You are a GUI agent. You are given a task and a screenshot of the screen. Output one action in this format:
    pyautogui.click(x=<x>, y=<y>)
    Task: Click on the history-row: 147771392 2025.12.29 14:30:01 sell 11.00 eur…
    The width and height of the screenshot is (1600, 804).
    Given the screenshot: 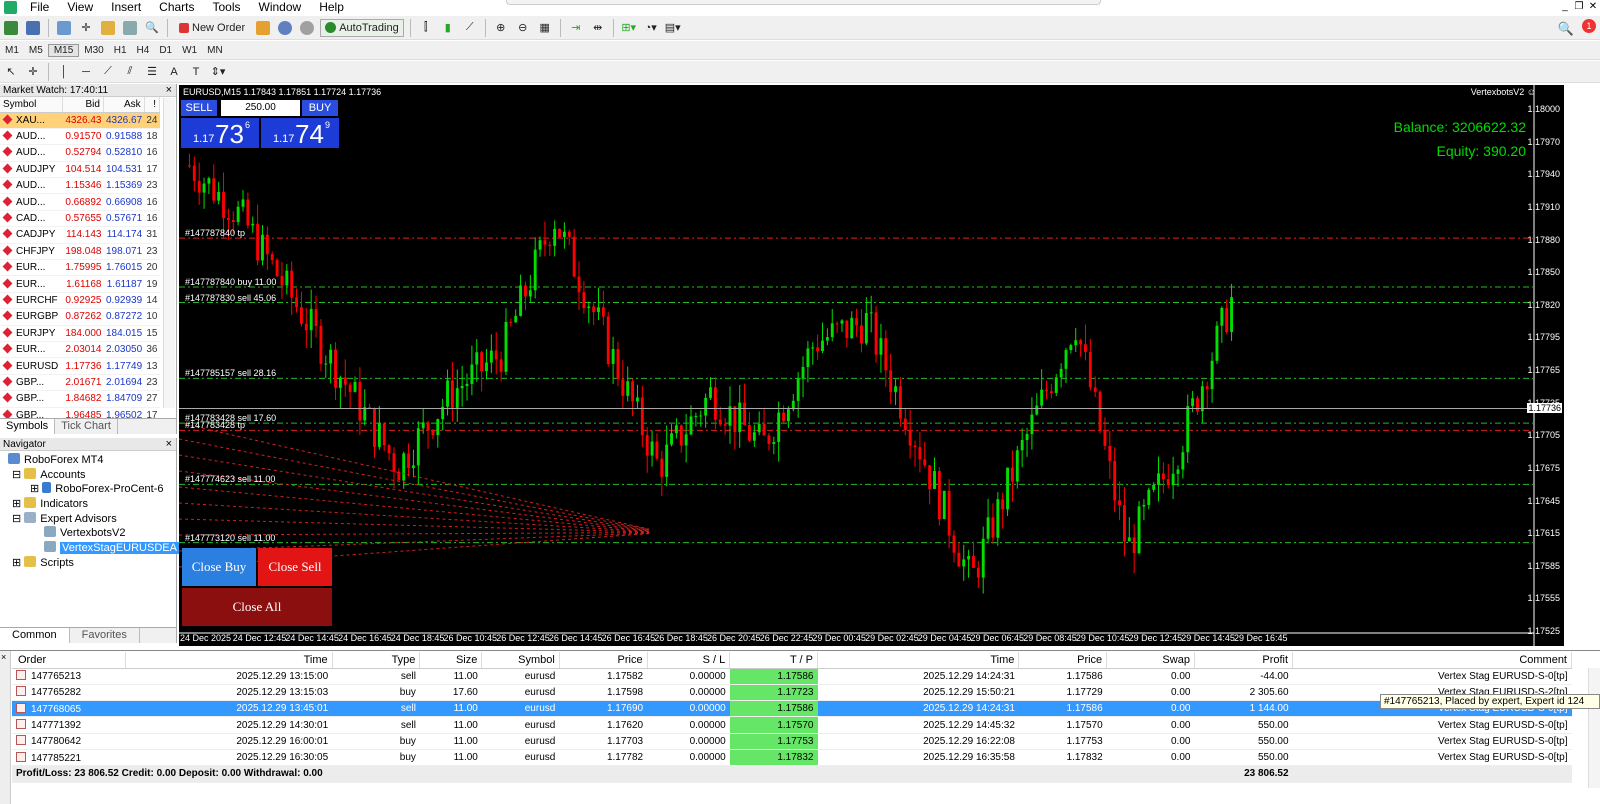 What is the action you would take?
    pyautogui.click(x=792, y=725)
    